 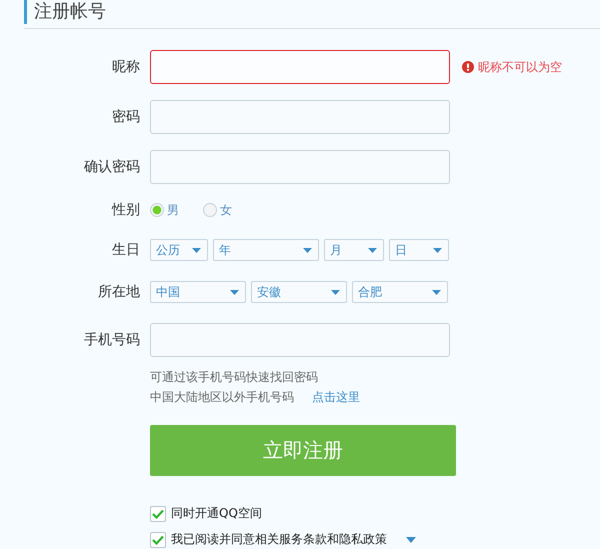 I want to click on link: 点击这里, so click(x=336, y=397).